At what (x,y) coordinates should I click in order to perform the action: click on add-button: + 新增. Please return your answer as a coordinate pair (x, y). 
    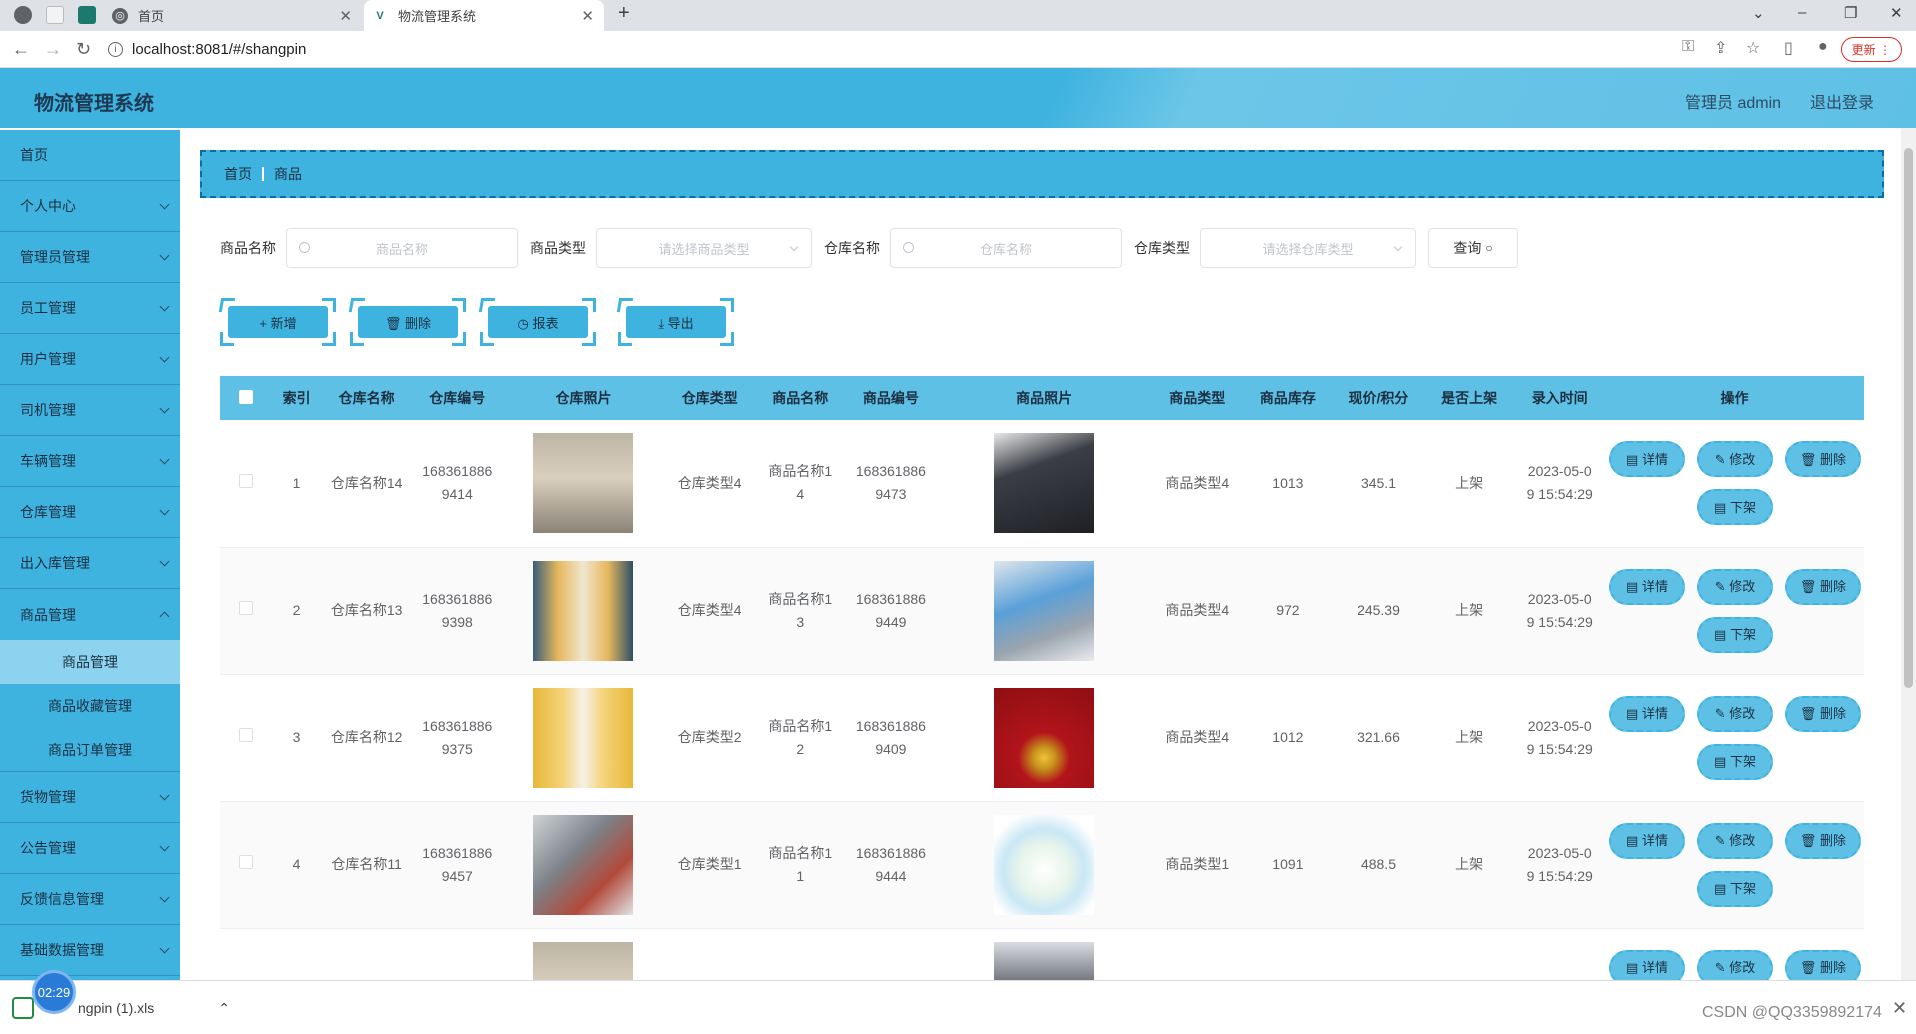
    Looking at the image, I should click on (277, 322).